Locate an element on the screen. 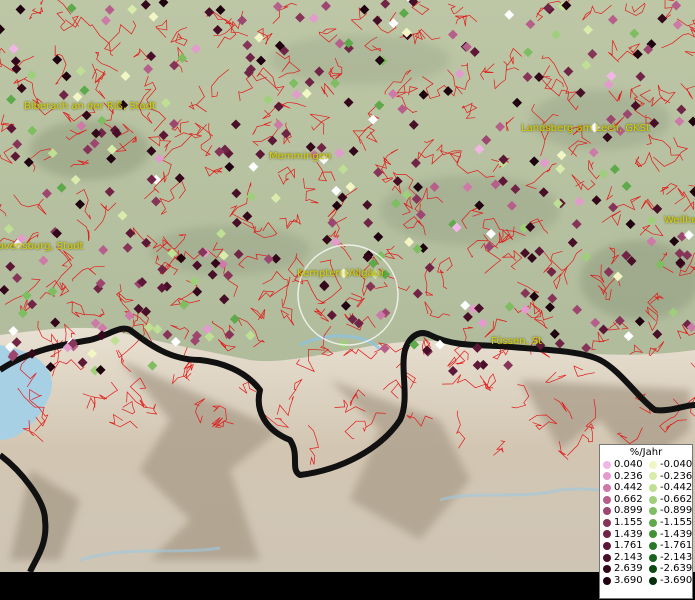 The image size is (695, 600). city-label-fuessen: Füssen, St is located at coordinates (516, 341).